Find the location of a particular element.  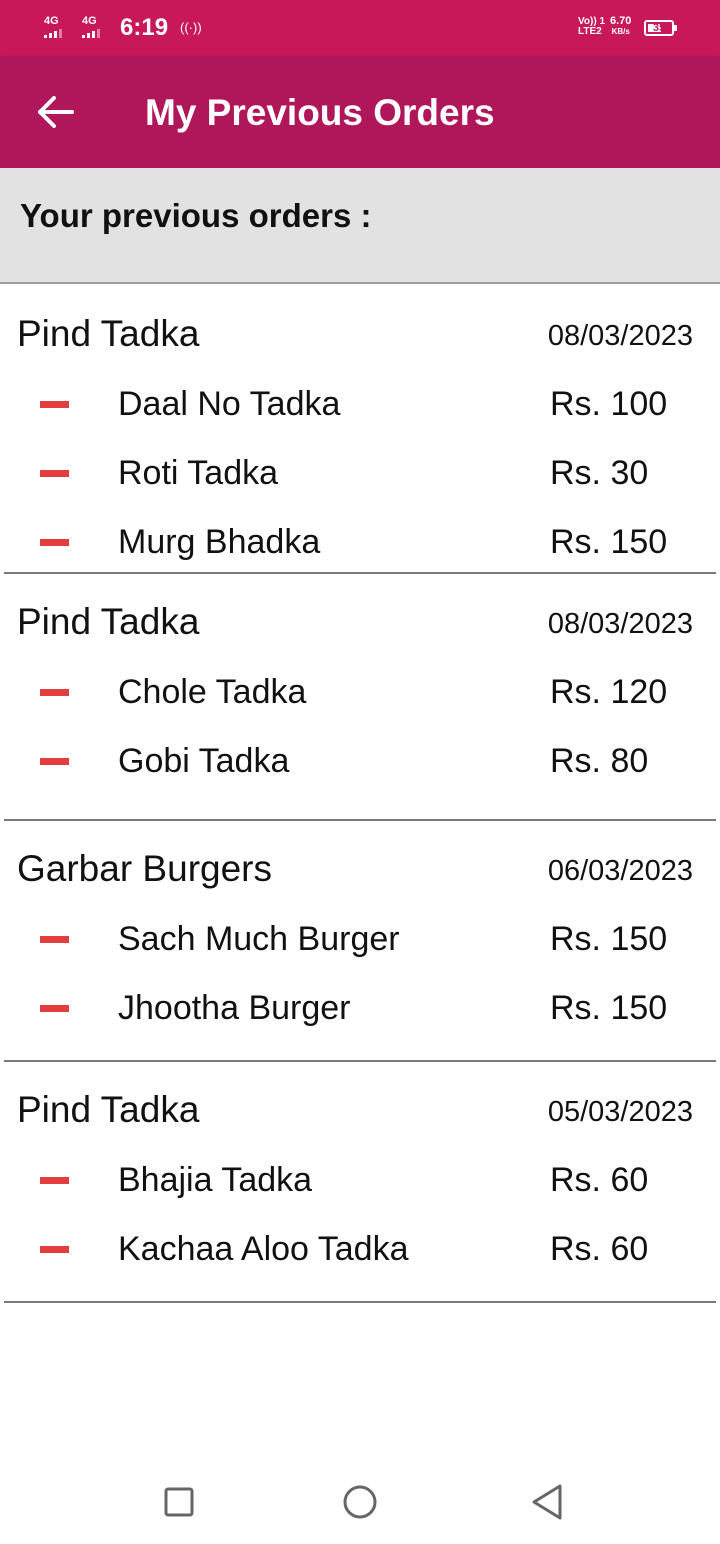

system-nav-bar is located at coordinates (360, 1502).